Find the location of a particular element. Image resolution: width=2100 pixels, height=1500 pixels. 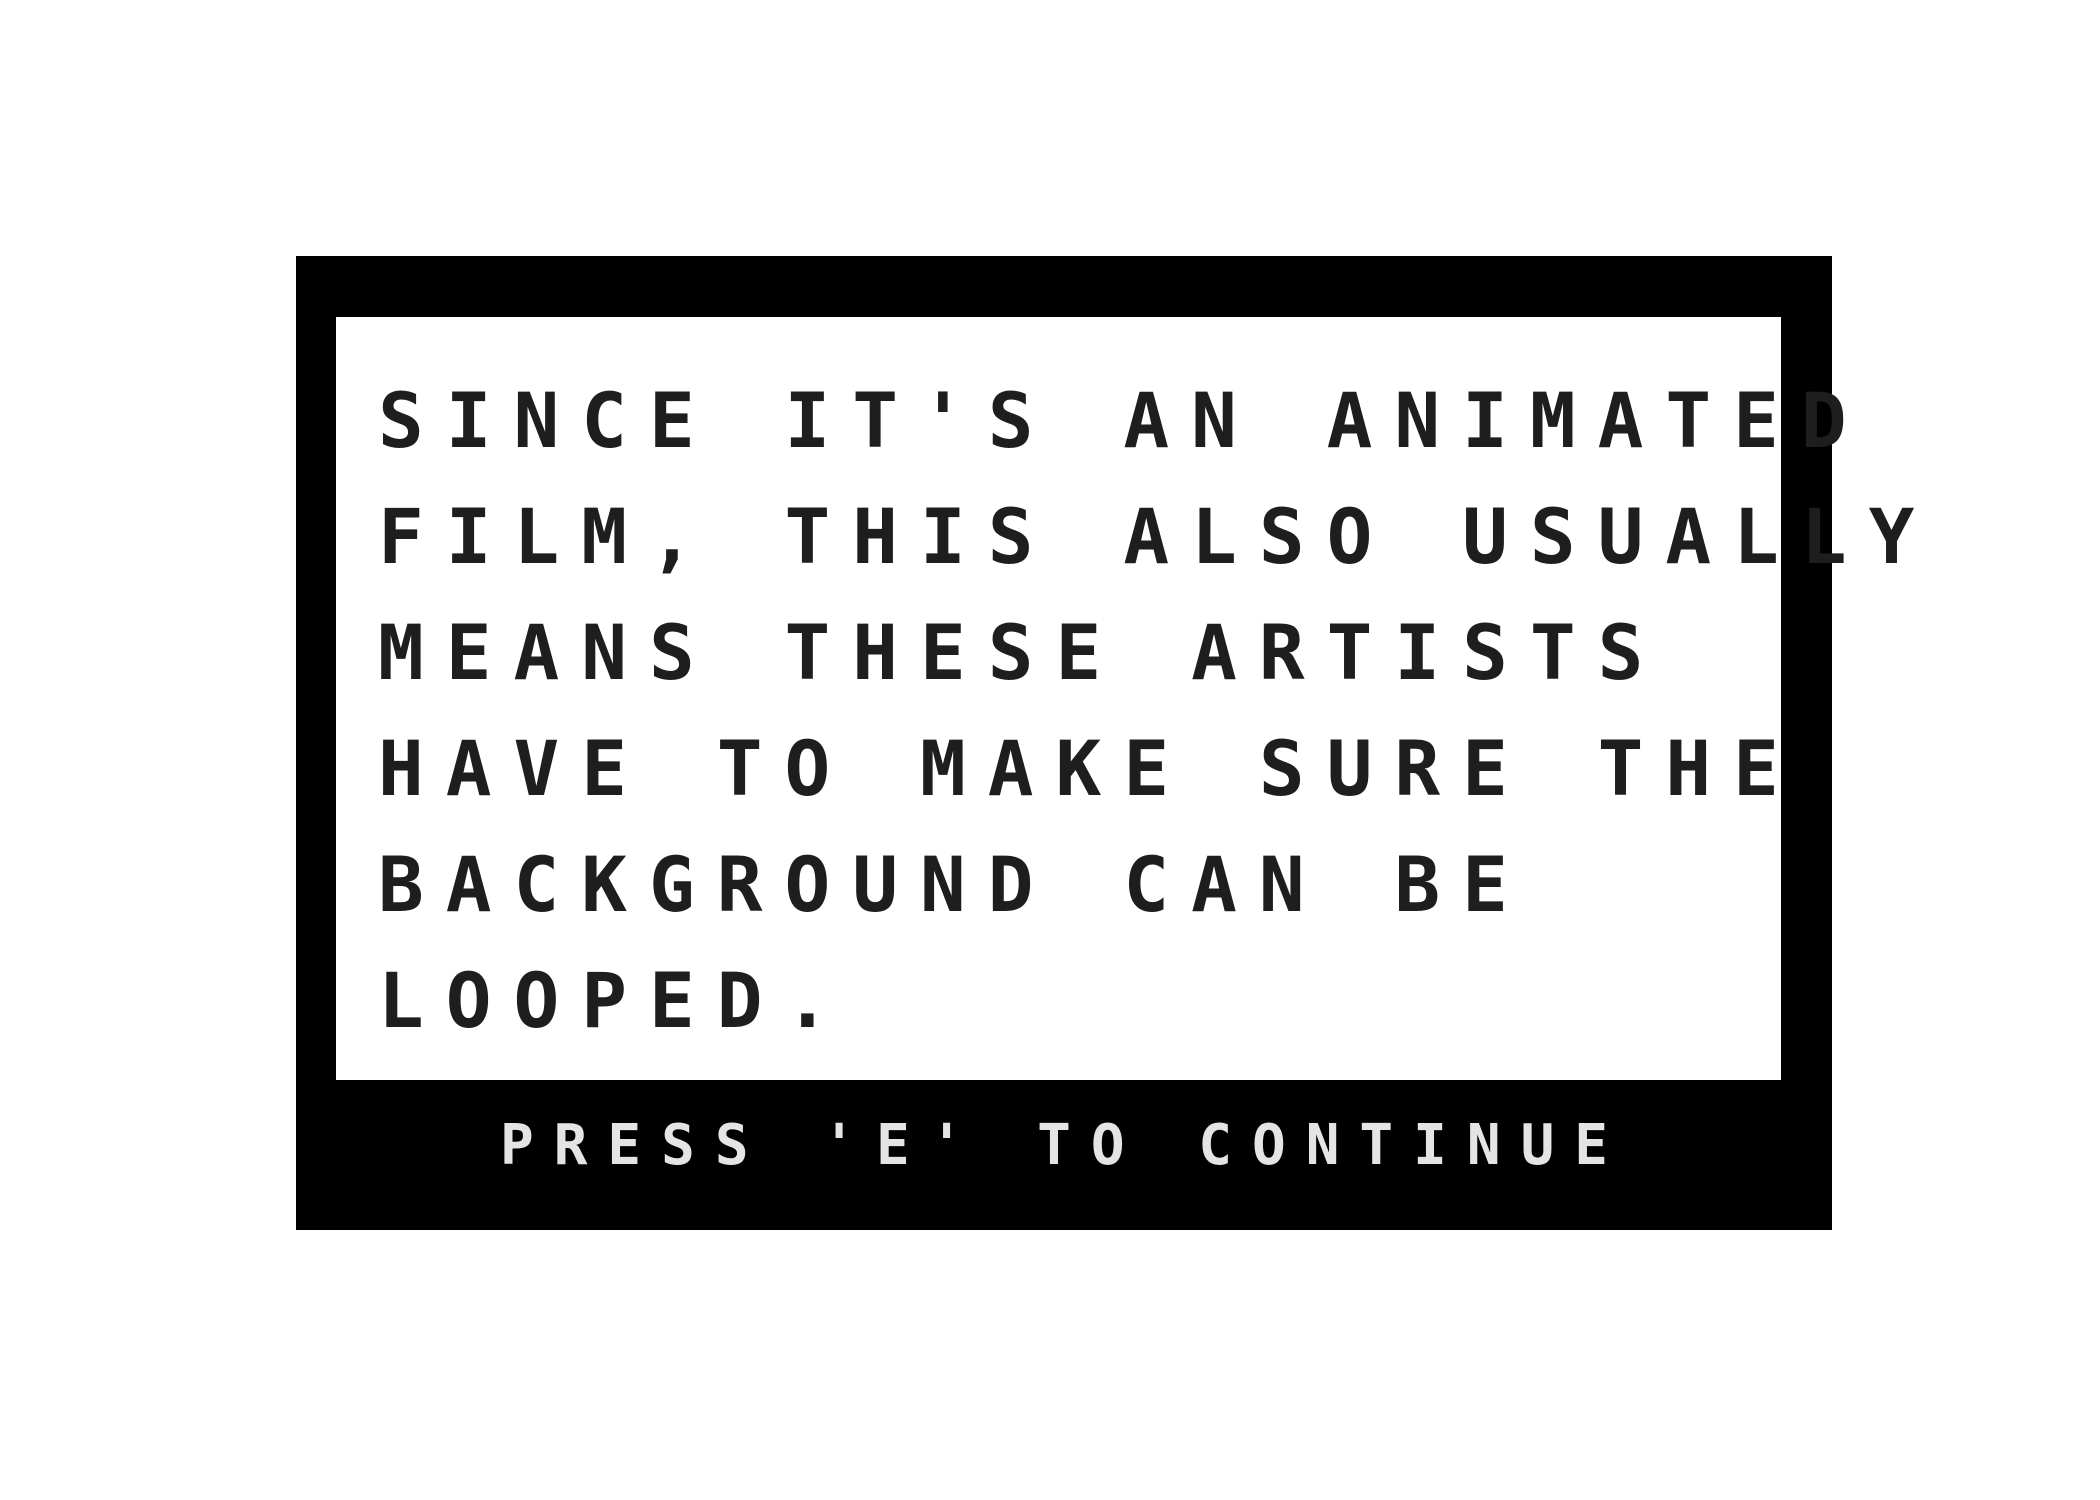

dialog-line: FILM, THIS ALSO USUALLY is located at coordinates (1157, 536).